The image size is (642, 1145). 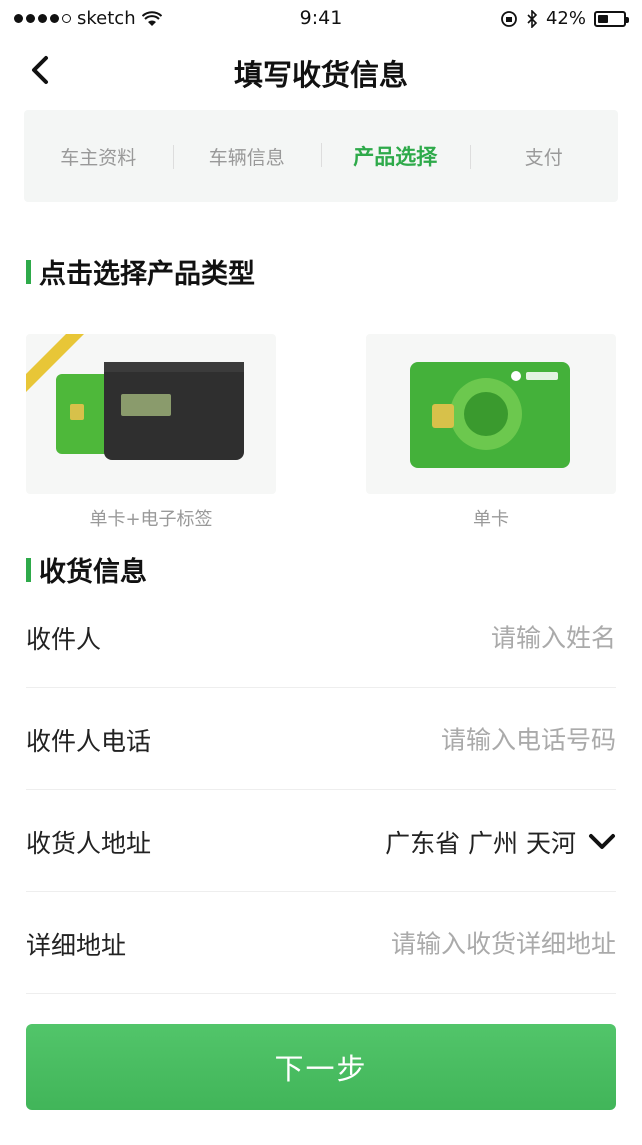 I want to click on phone-input, so click(x=451, y=739).